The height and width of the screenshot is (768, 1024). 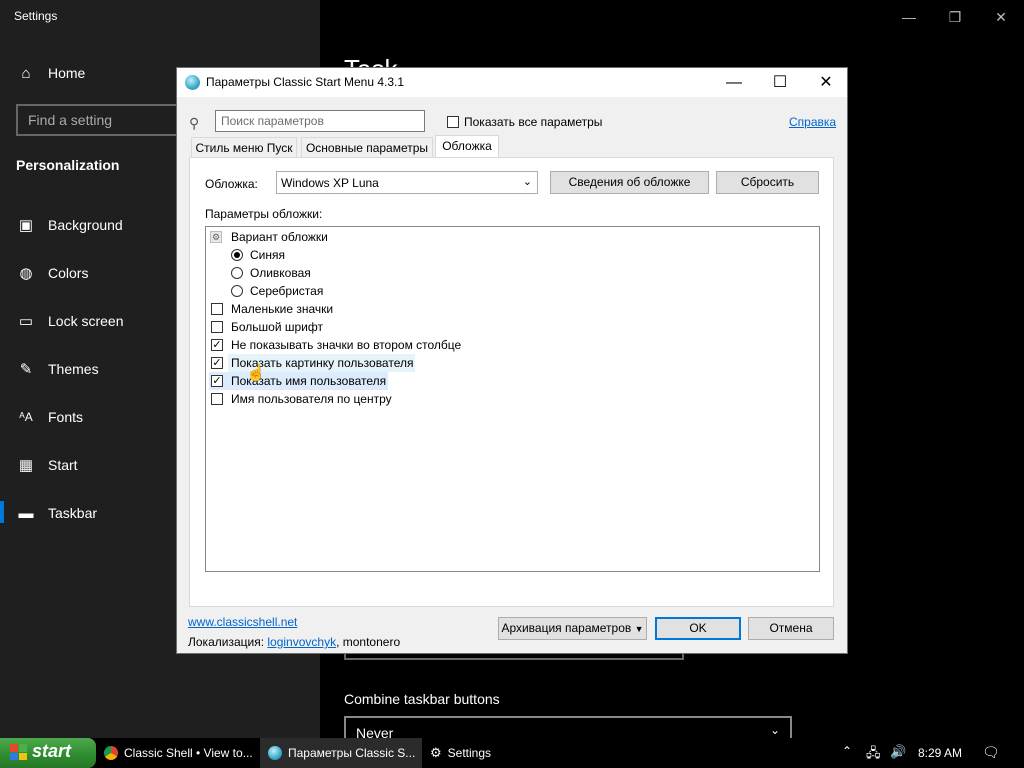 I want to click on notifications-icon: 🗨, so click(x=991, y=752).